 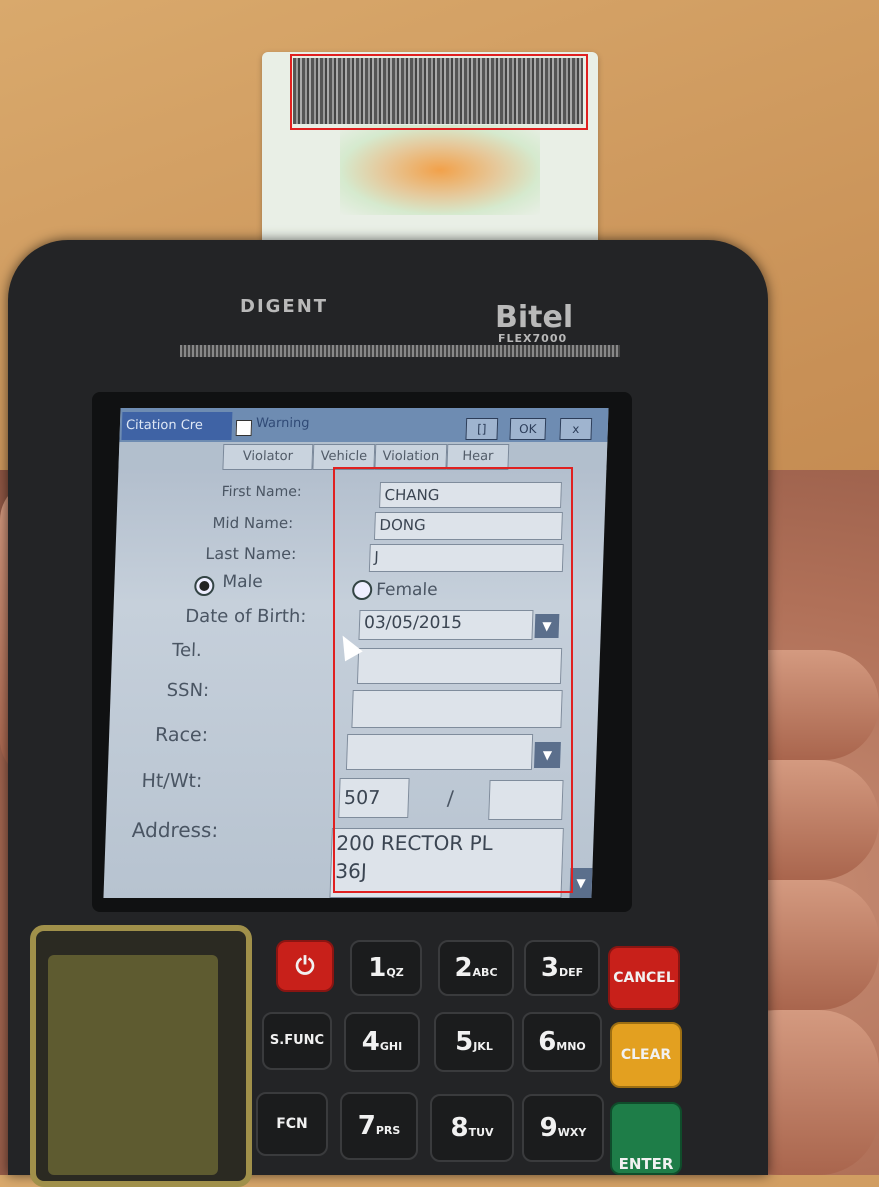 What do you see at coordinates (562, 1042) in the screenshot?
I see `key-6: 6MNO` at bounding box center [562, 1042].